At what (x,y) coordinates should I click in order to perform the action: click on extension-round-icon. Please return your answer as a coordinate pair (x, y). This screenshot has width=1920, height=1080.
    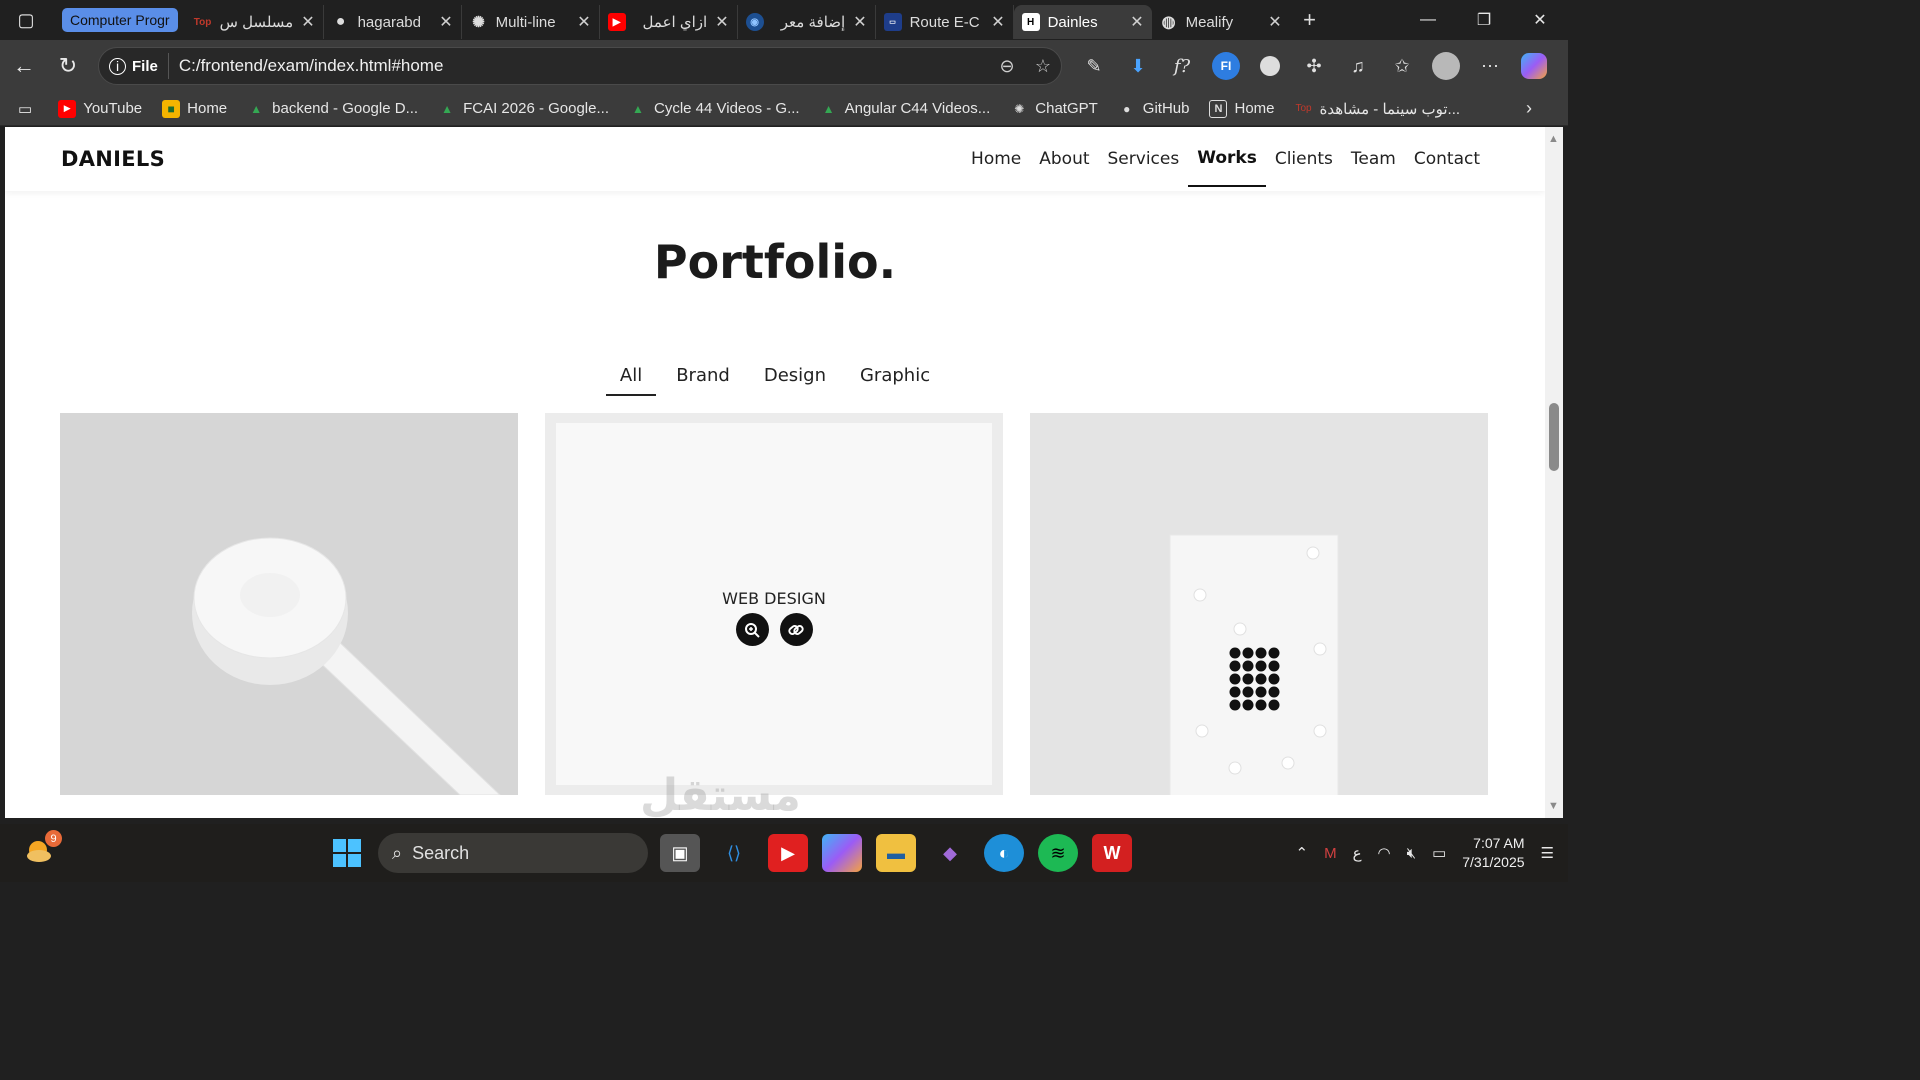
    Looking at the image, I should click on (1270, 66).